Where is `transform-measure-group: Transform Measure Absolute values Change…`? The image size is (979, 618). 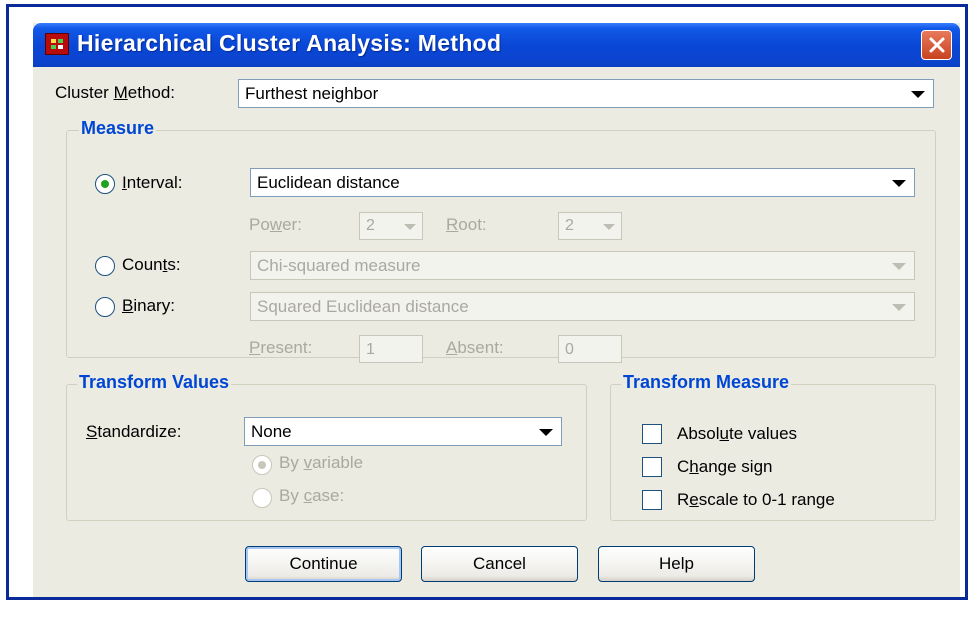 transform-measure-group: Transform Measure Absolute values Change… is located at coordinates (773, 446).